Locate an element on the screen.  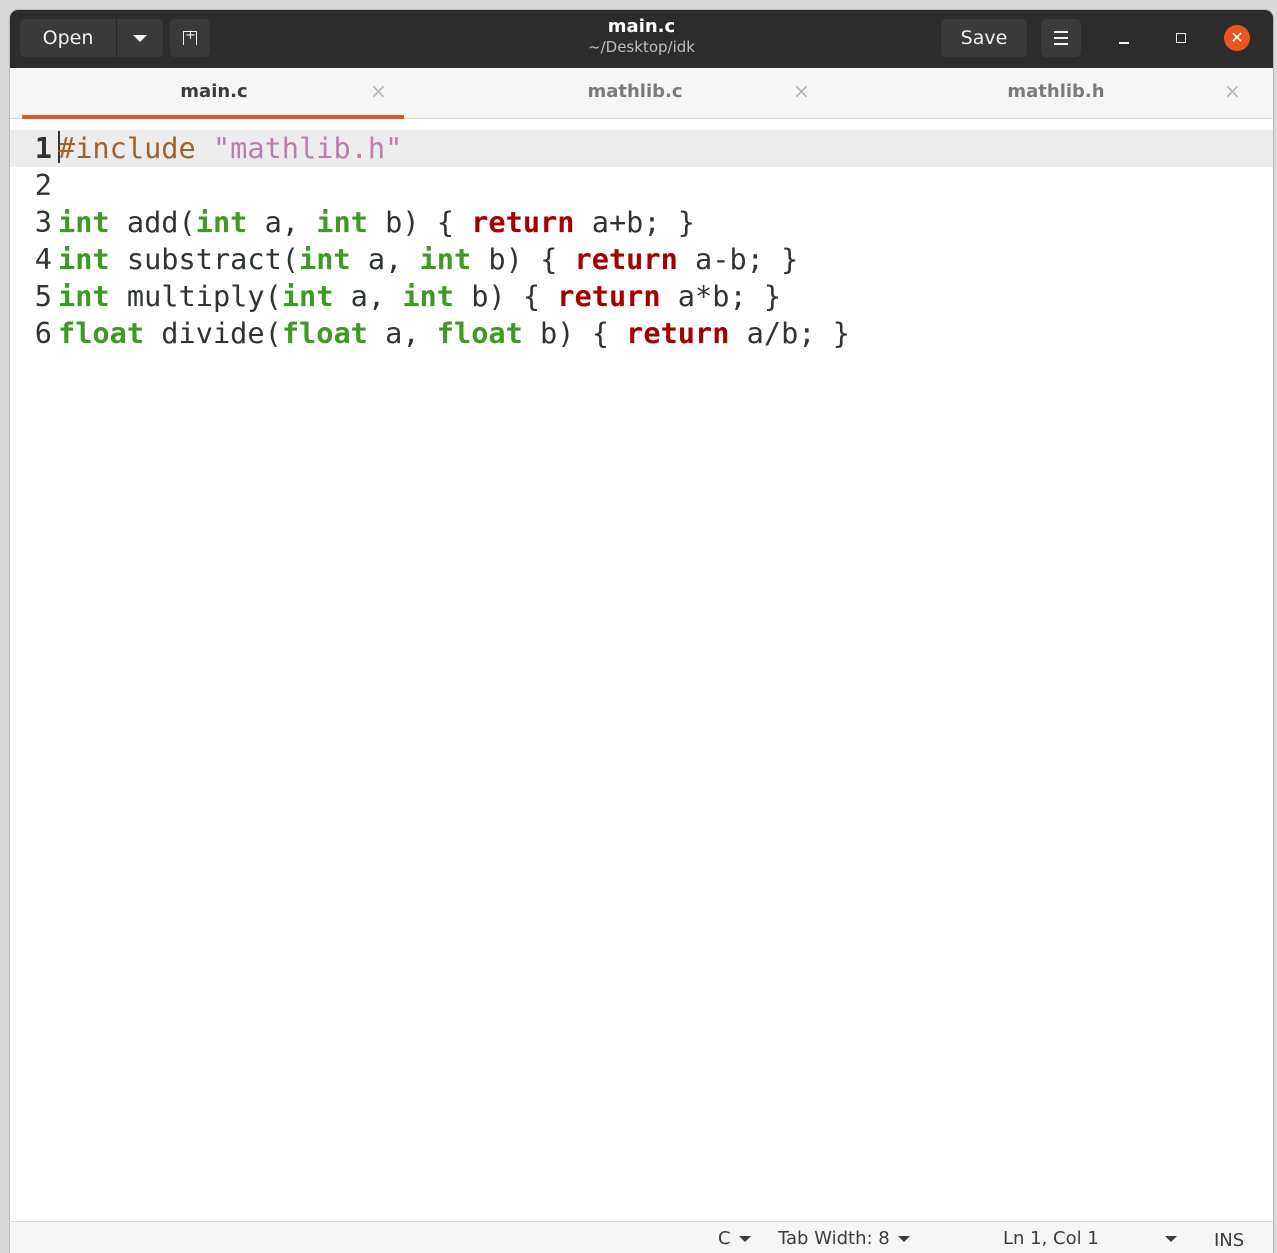
code-token: divide( is located at coordinates (213, 333).